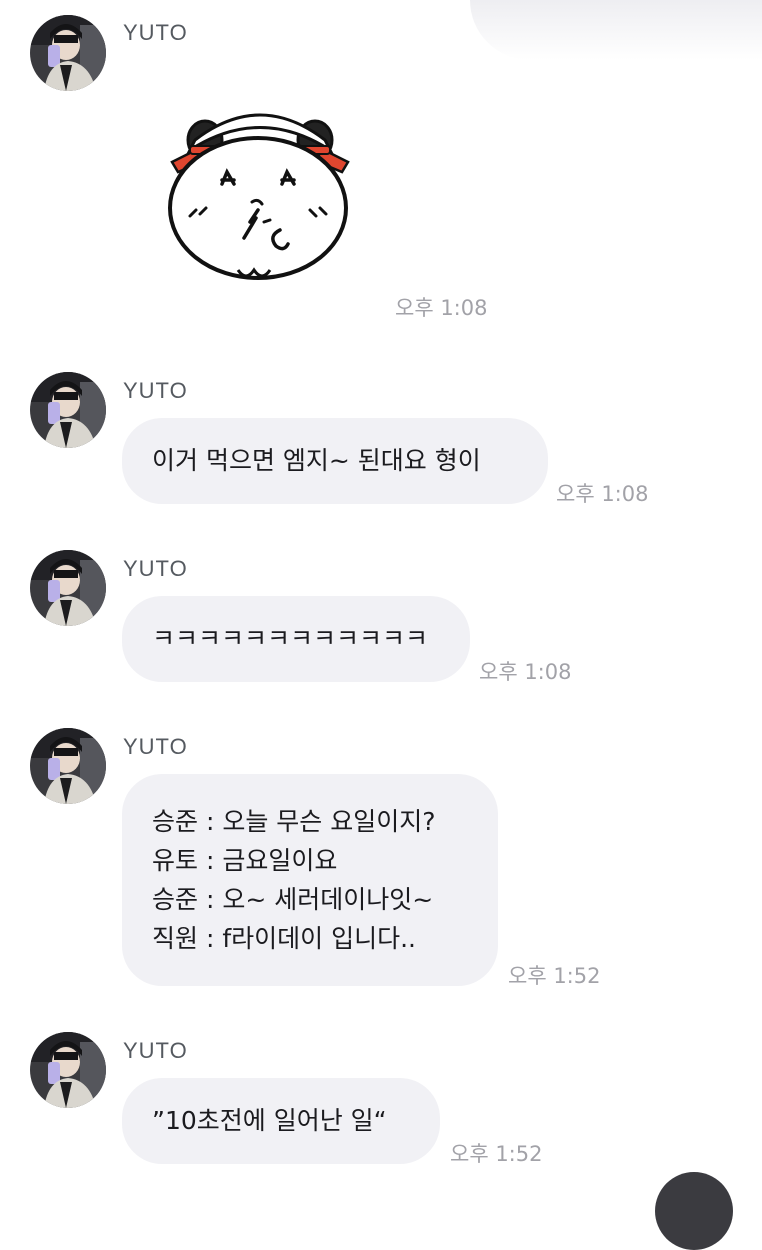 Image resolution: width=762 pixels, height=1250 pixels. I want to click on message-line: 직원 : f라이데이 입니다.., so click(284, 938).